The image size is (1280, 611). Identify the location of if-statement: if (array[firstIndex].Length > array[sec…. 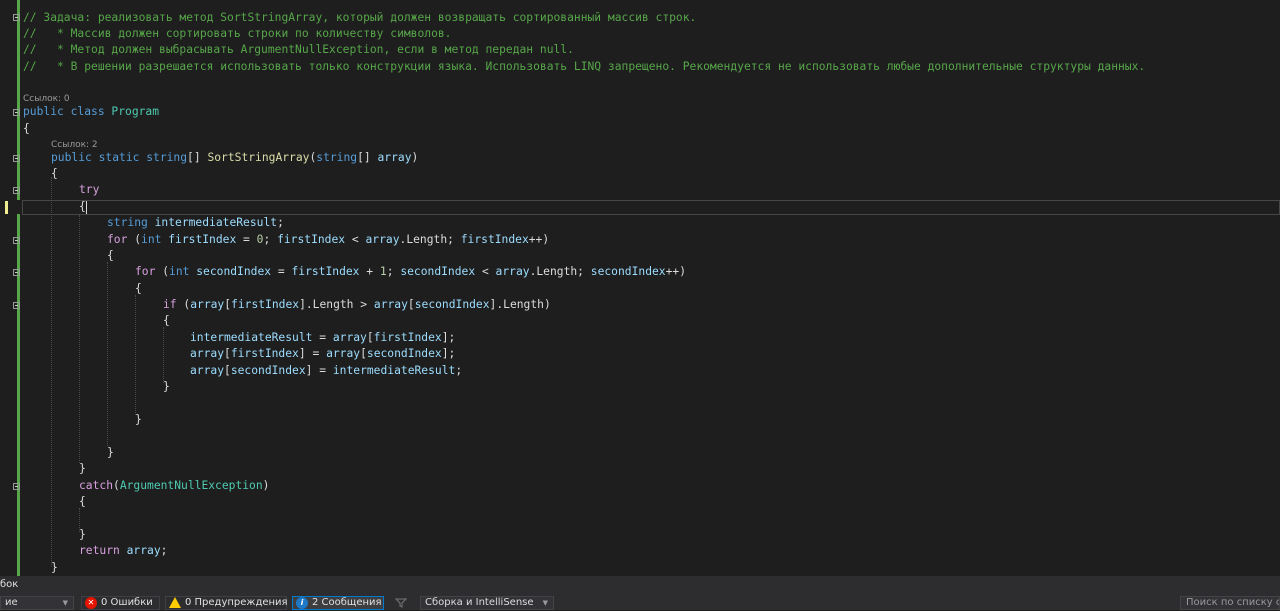
(357, 304).